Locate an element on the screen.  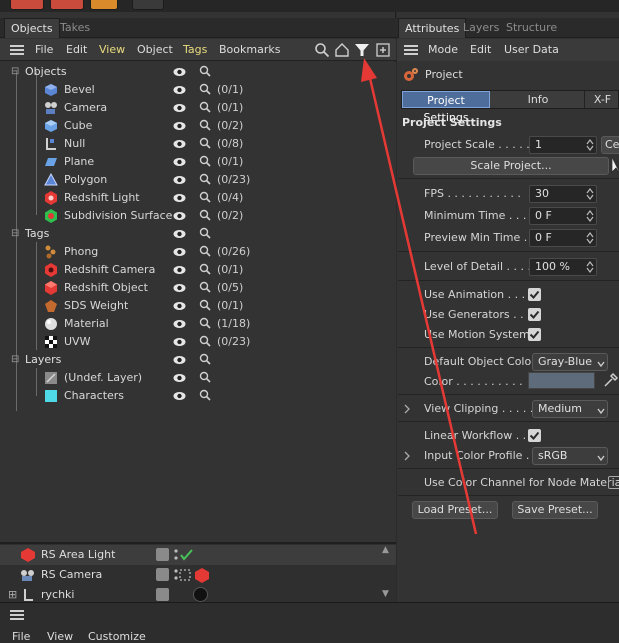
input-color-profile-dropdown: sRGB is located at coordinates (570, 456).